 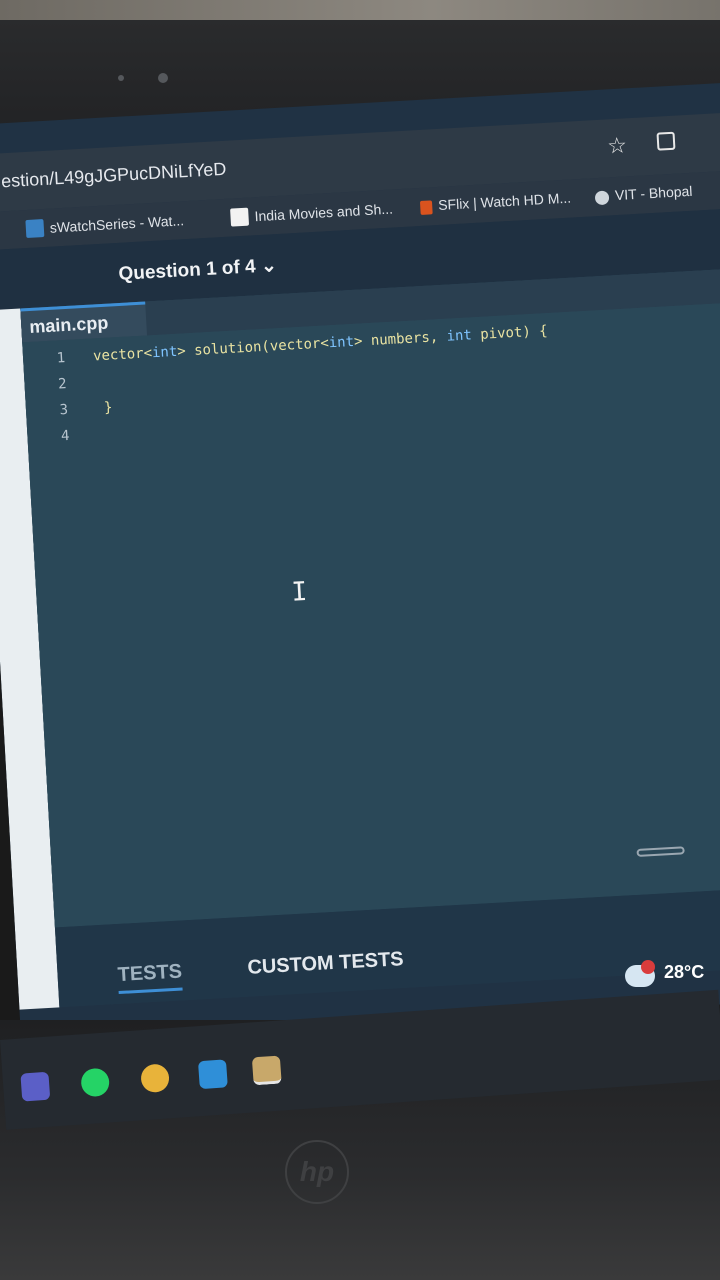 I want to click on hp-logo-icon: hp, so click(x=317, y=1172).